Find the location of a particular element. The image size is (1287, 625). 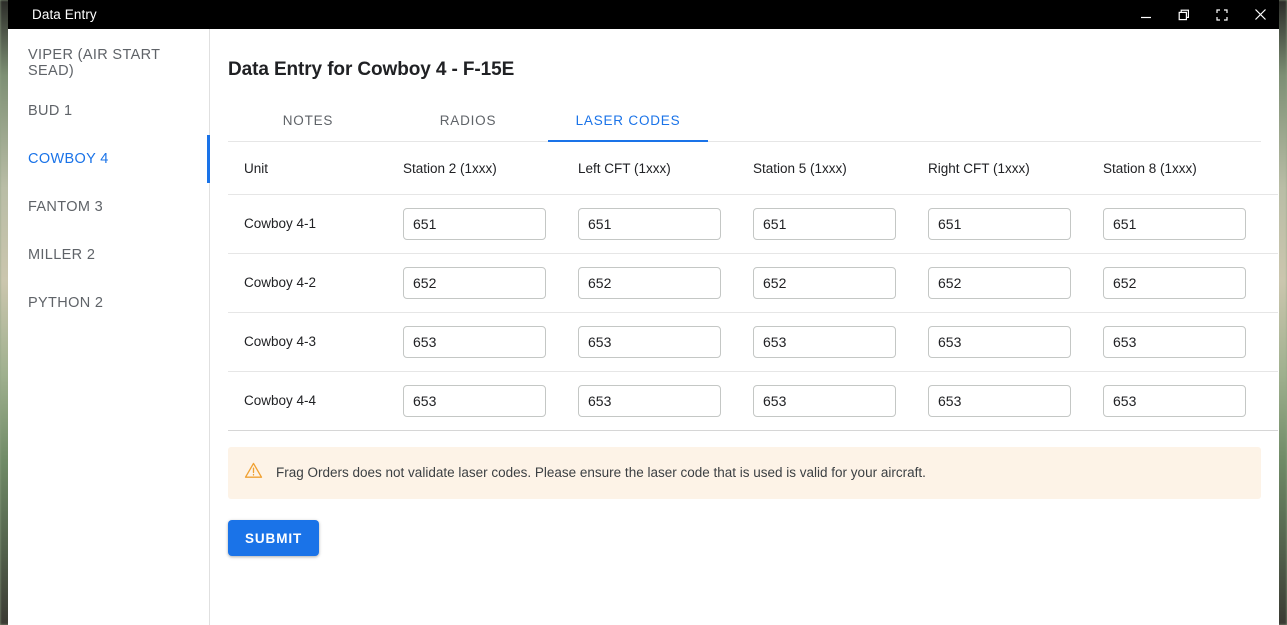

laser-code-input-r2-c2 is located at coordinates (649, 283).